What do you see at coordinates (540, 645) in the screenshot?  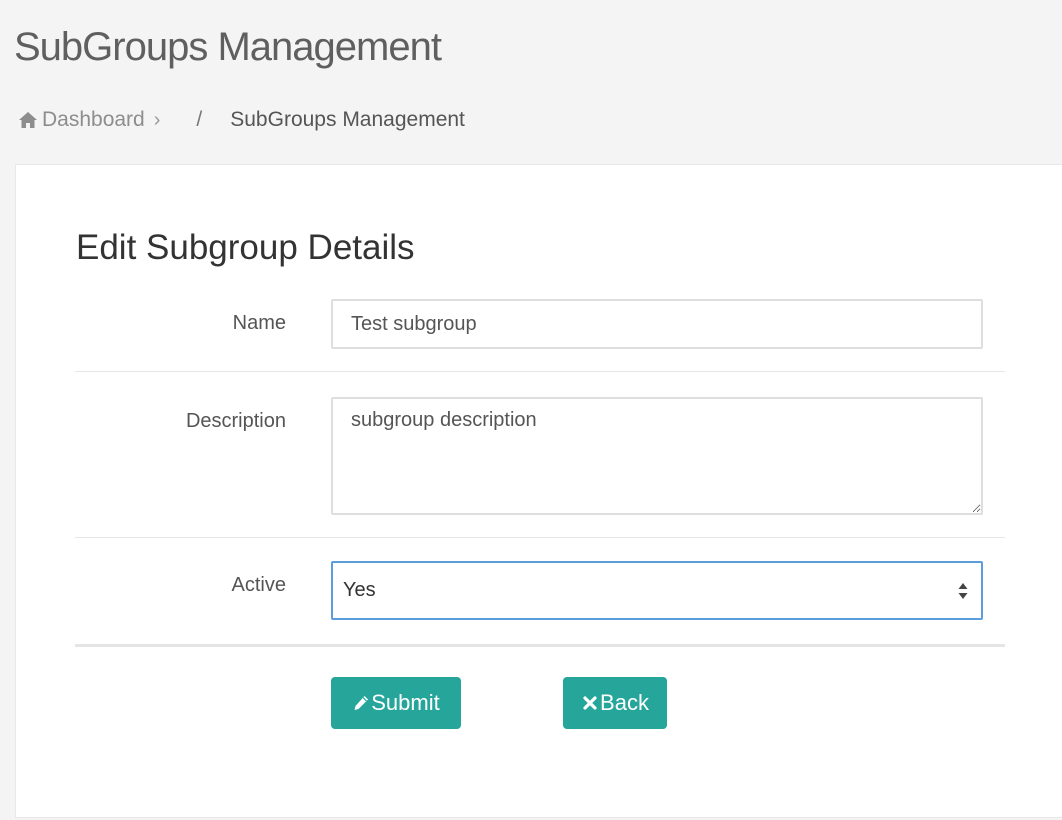 I see `form-footer-divider` at bounding box center [540, 645].